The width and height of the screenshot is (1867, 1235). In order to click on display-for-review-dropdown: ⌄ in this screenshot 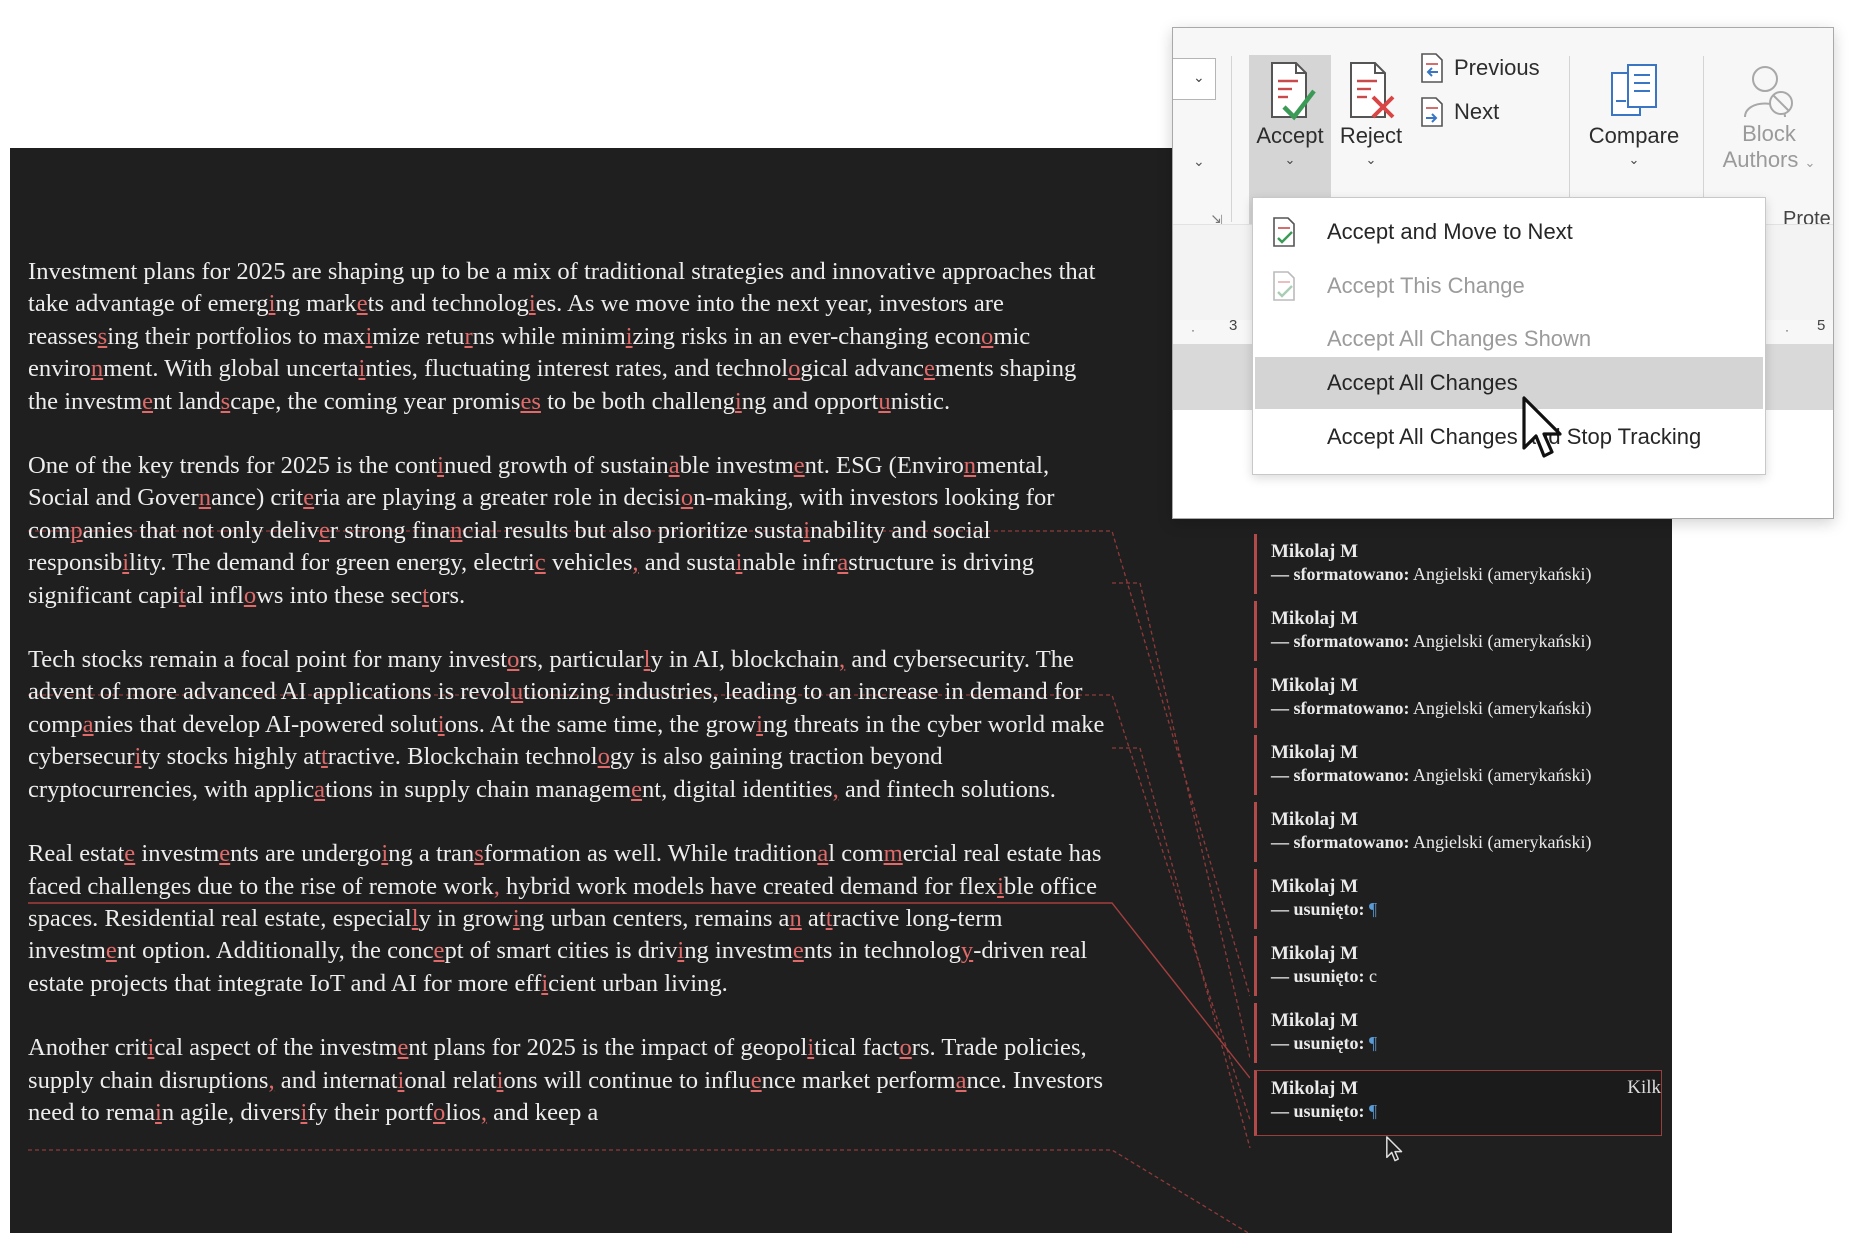, I will do `click(1194, 79)`.